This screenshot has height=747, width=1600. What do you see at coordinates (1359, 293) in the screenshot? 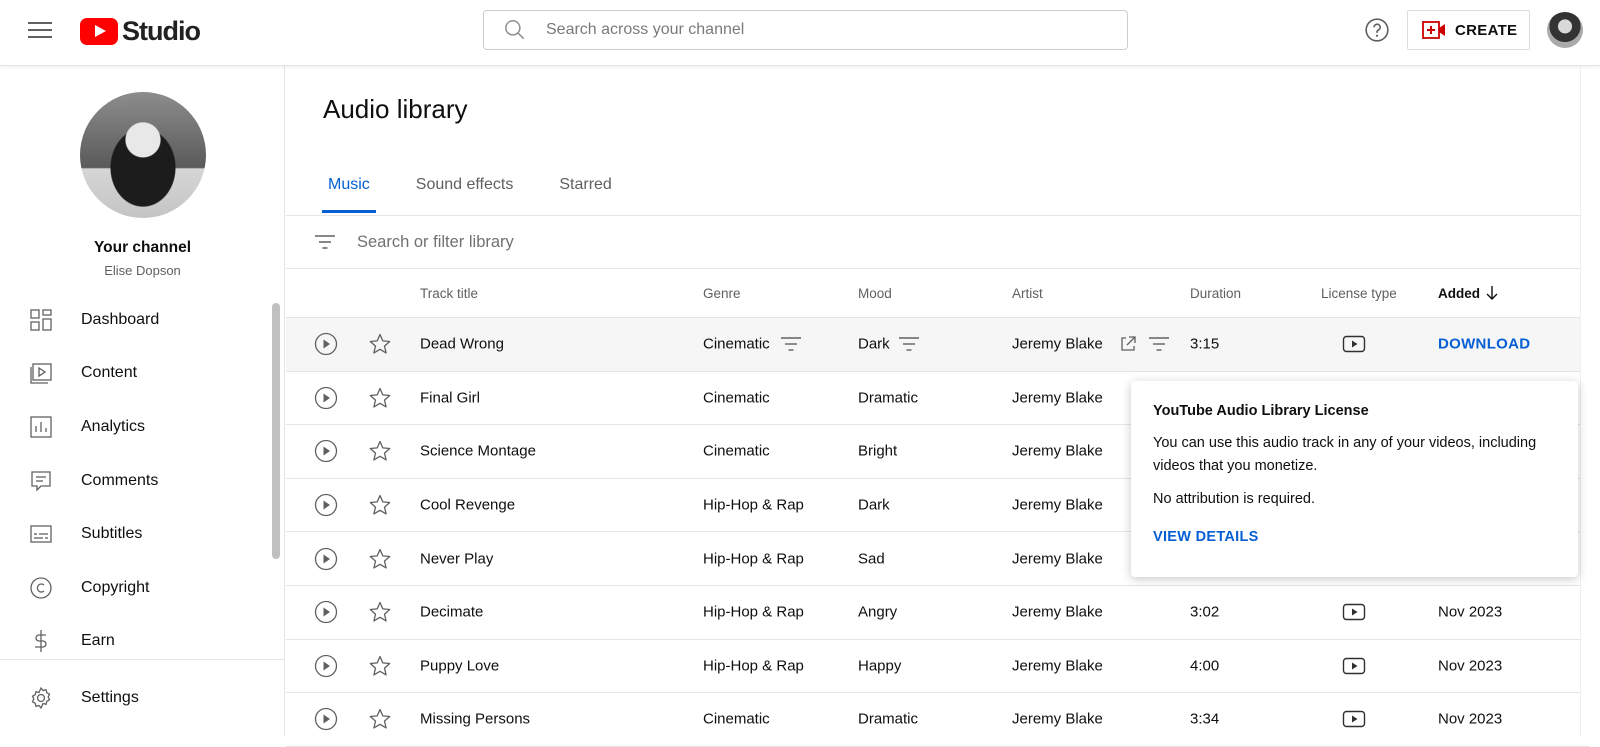
I see `column-license-type: License type` at bounding box center [1359, 293].